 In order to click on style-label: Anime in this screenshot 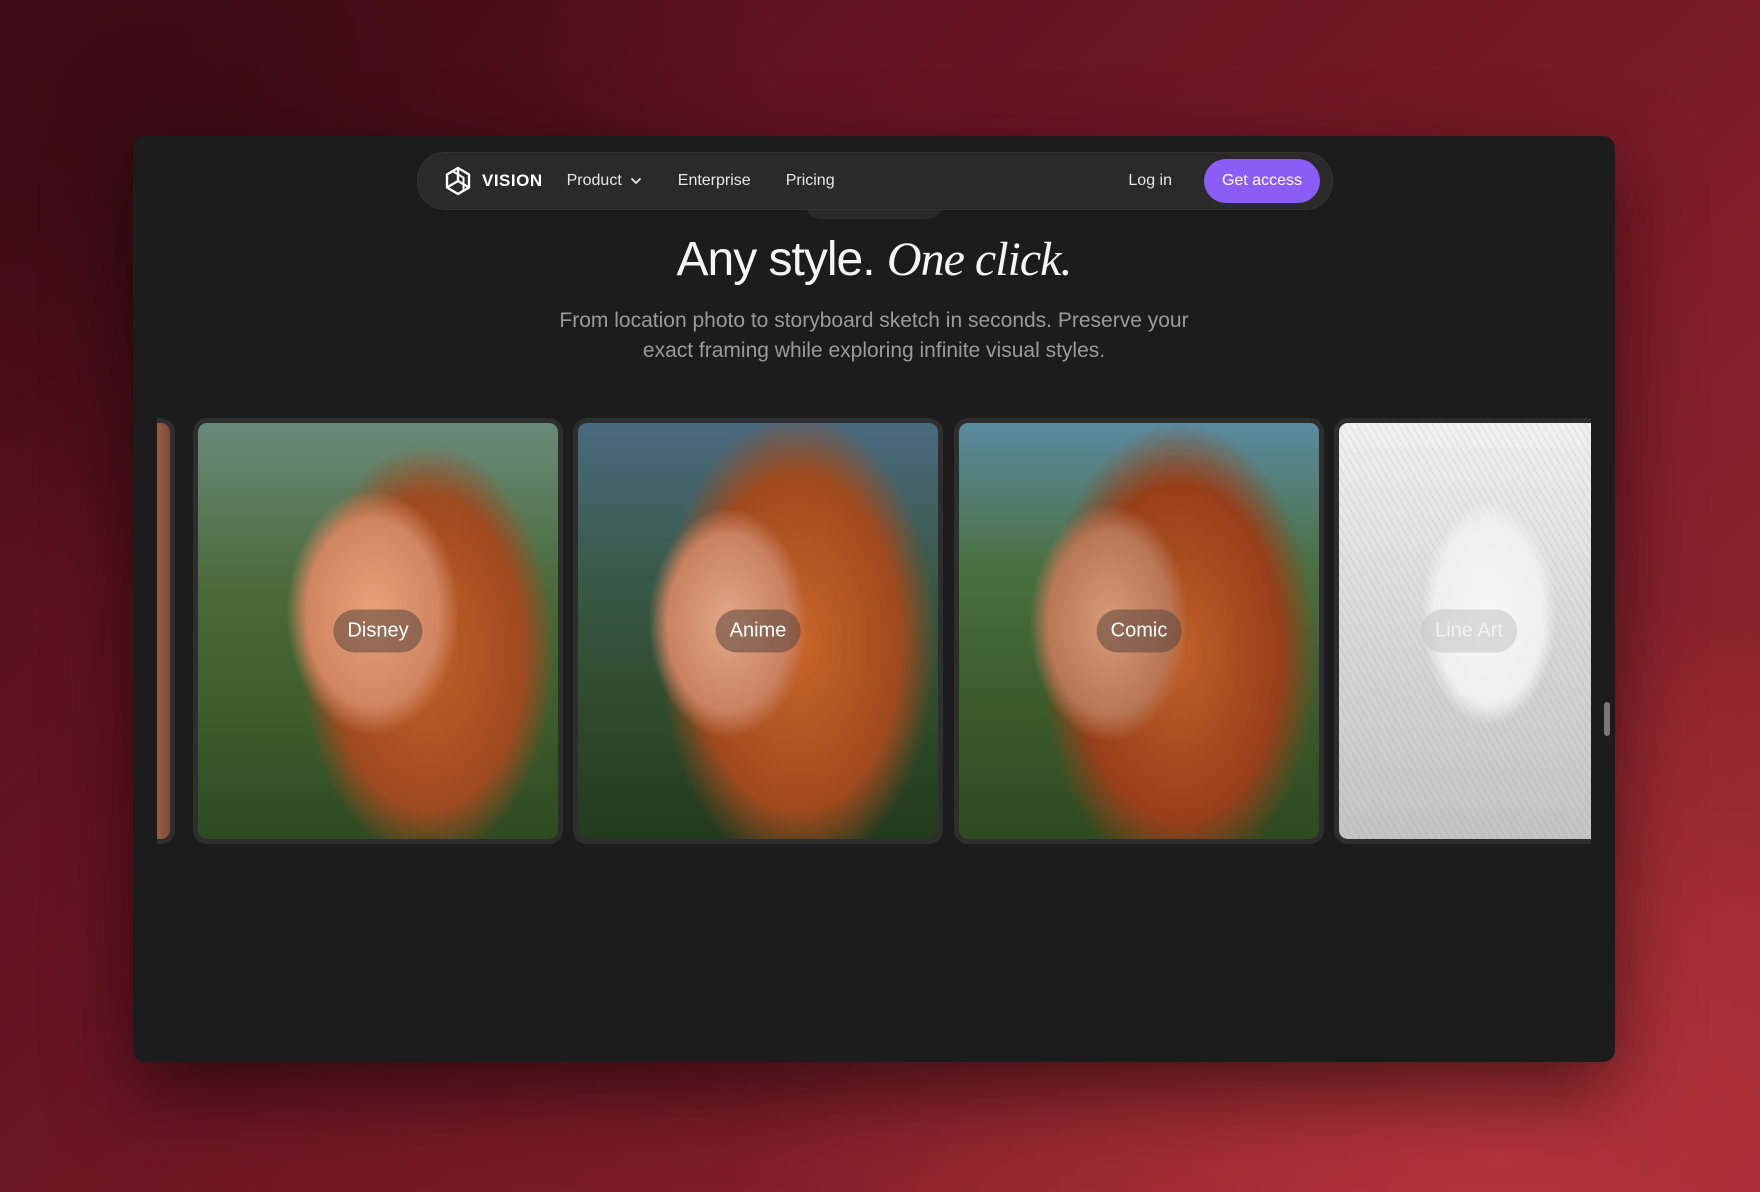, I will do `click(758, 631)`.